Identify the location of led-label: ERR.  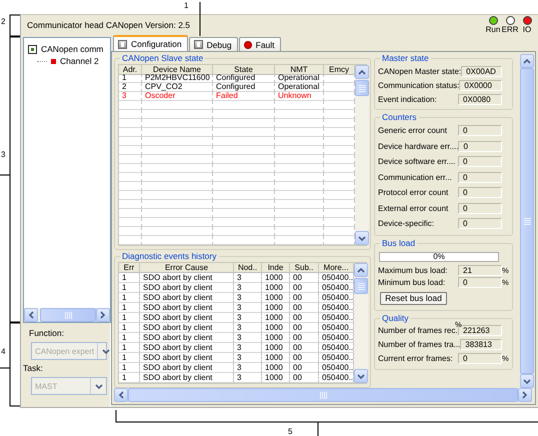
(510, 29).